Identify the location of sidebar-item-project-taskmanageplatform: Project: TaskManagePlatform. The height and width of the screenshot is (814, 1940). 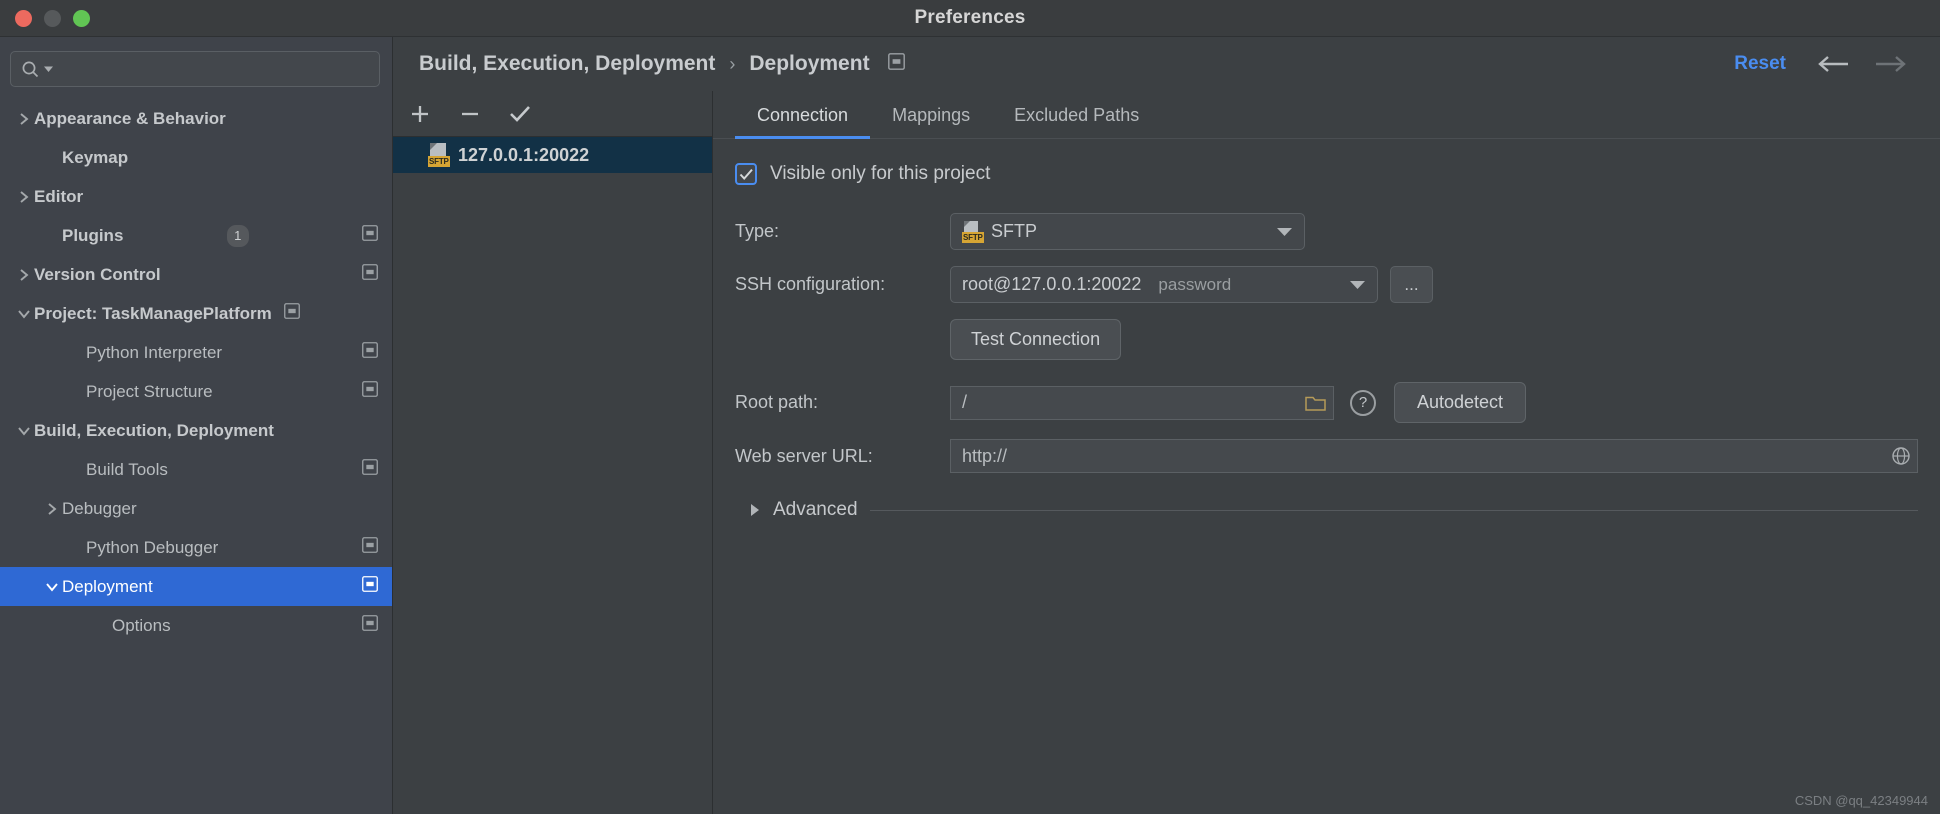
(196, 313).